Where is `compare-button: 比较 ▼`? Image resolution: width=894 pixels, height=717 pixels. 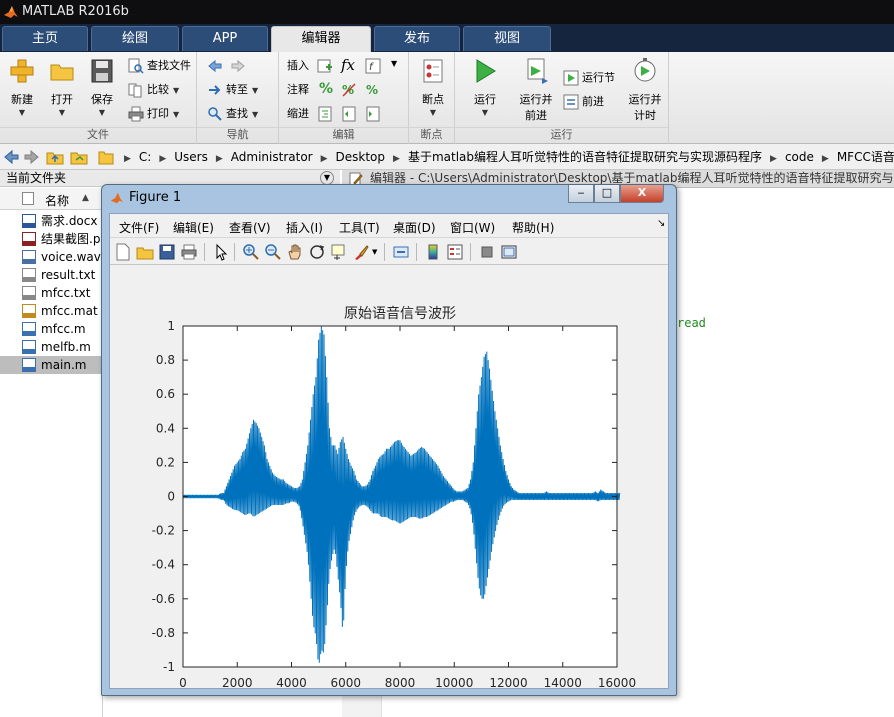 compare-button: 比较 ▼ is located at coordinates (153, 90).